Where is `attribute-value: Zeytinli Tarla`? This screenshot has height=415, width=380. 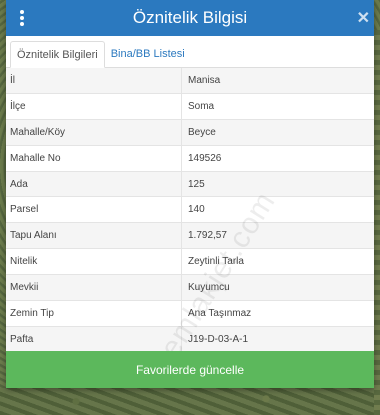
attribute-value: Zeytinli Tarla is located at coordinates (216, 262).